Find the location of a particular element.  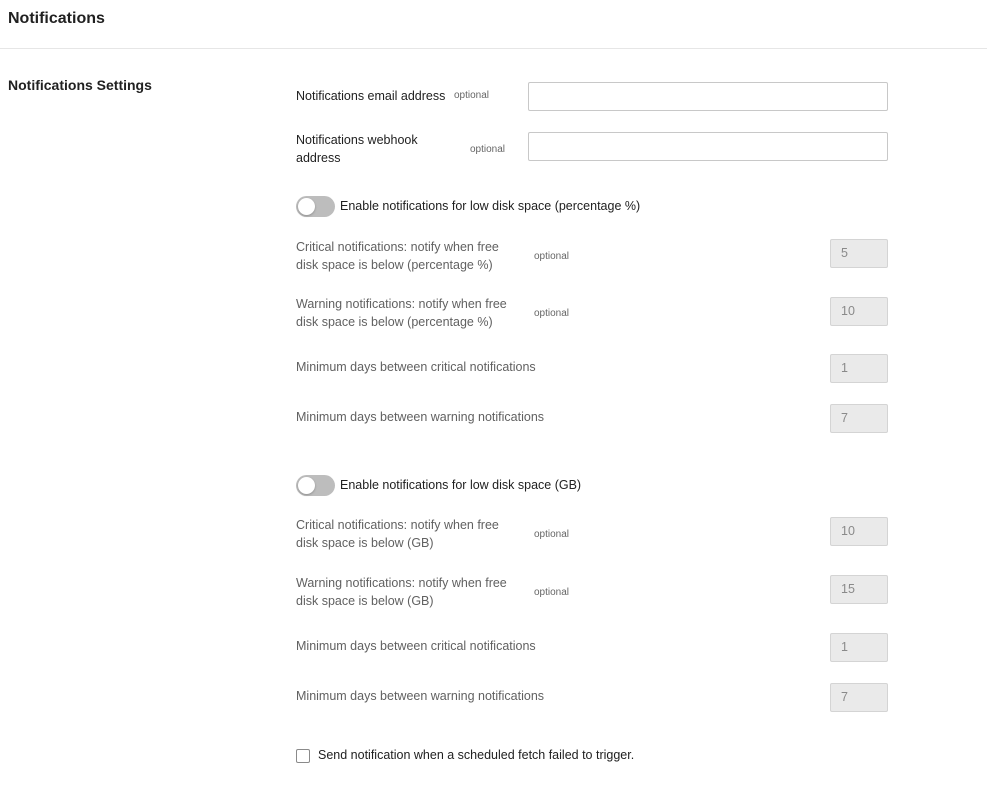

email-input is located at coordinates (708, 96).